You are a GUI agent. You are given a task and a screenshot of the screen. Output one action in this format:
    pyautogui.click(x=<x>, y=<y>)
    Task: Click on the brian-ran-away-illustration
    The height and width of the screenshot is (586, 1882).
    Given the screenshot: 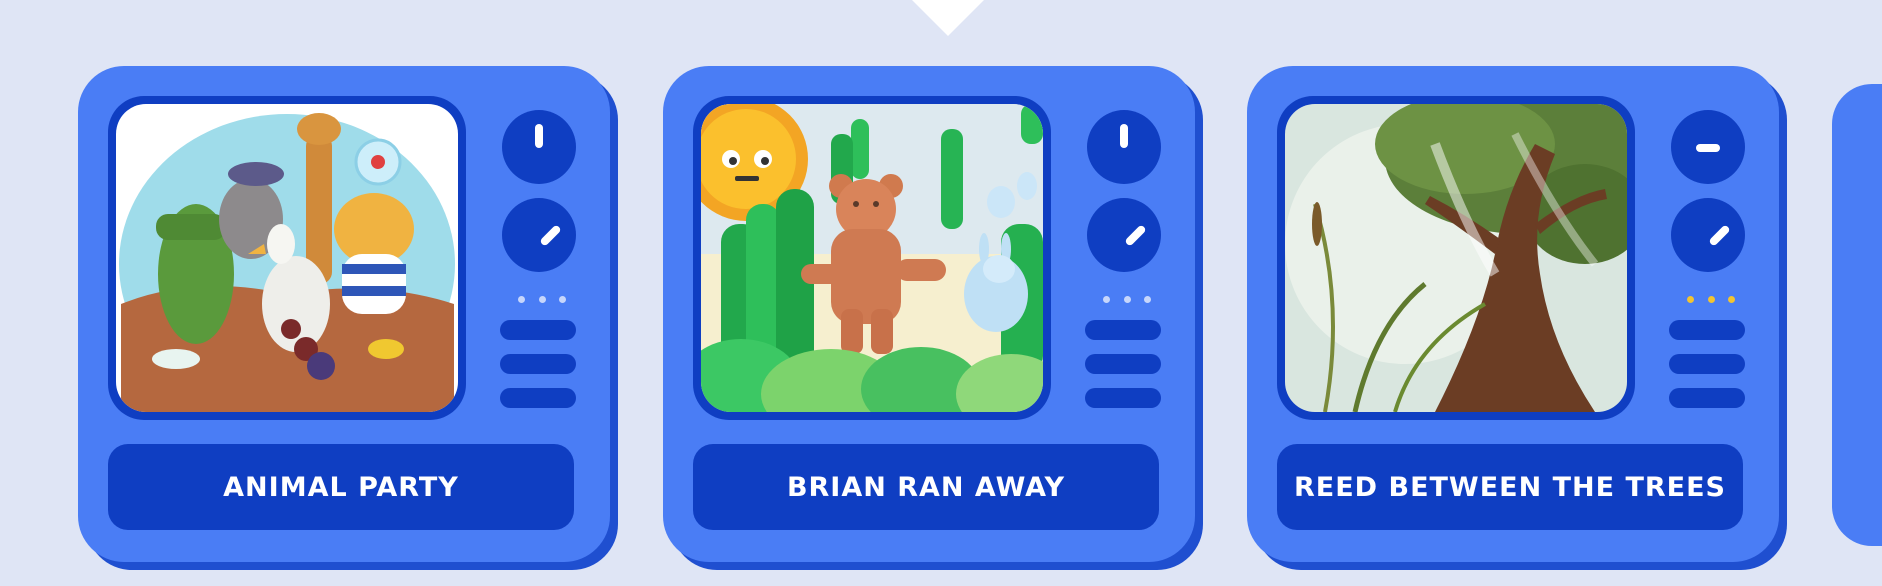 What is the action you would take?
    pyautogui.click(x=872, y=258)
    